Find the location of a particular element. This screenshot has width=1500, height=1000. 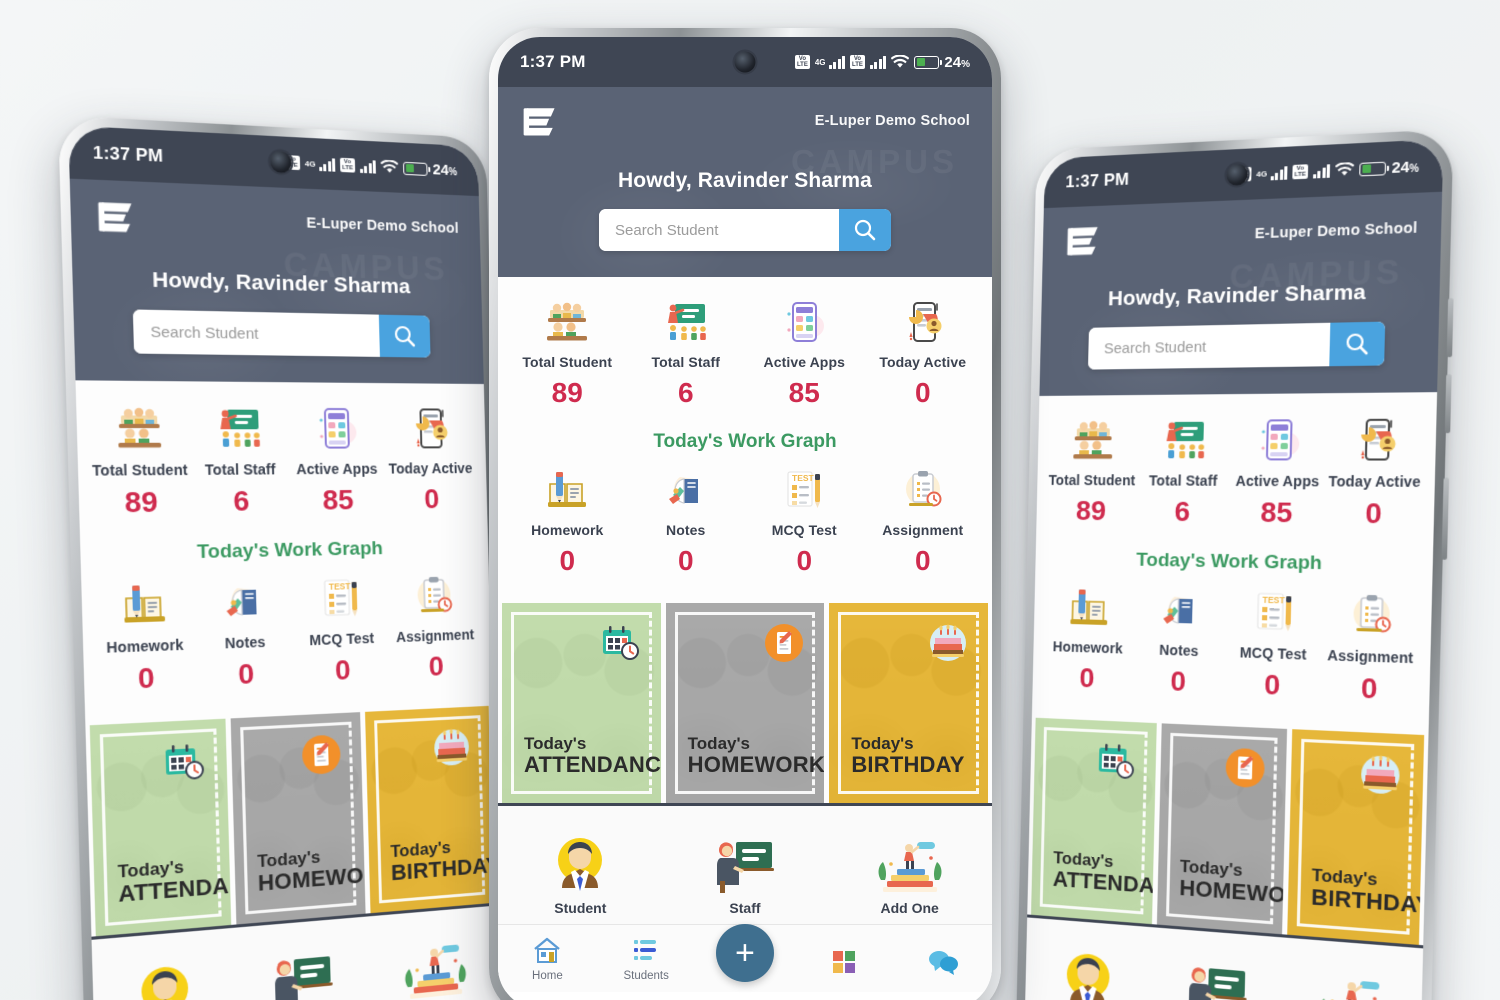

svg-text: TEST is located at coordinates (1273, 600).